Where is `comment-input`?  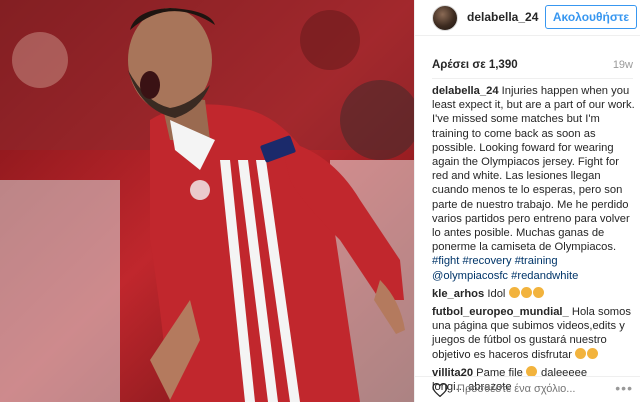 comment-input is located at coordinates (527, 389).